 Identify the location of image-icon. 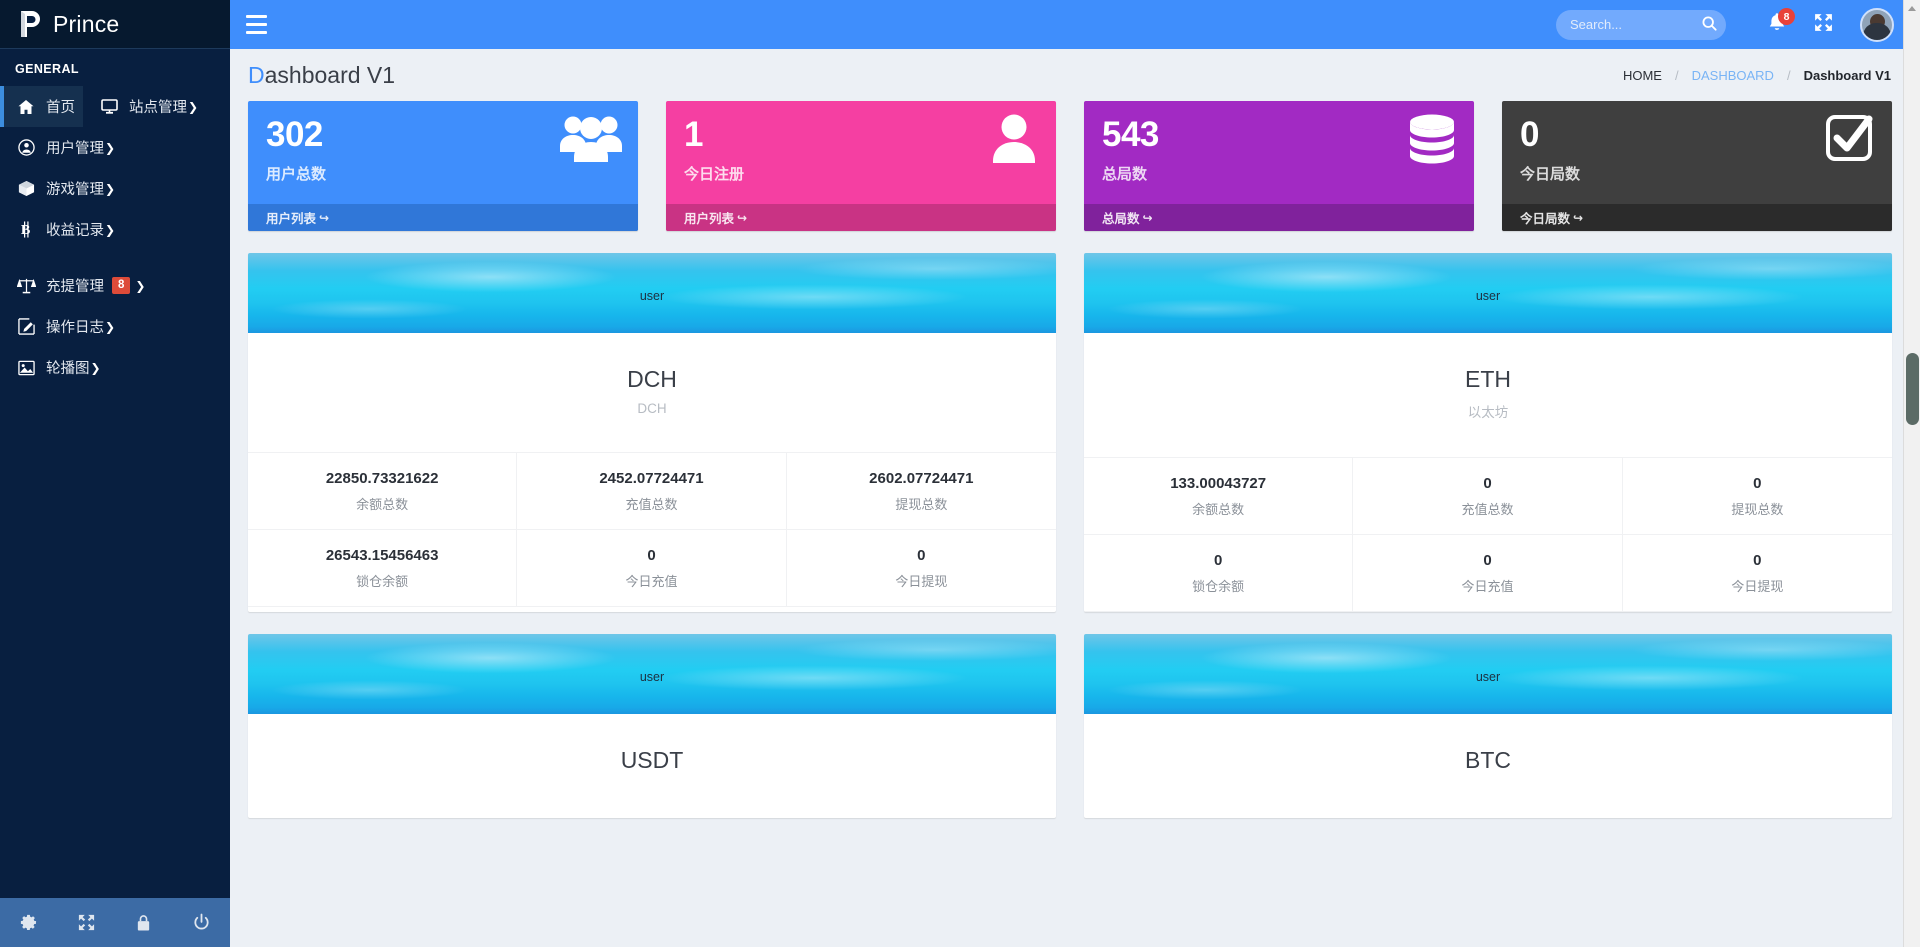
(26, 368).